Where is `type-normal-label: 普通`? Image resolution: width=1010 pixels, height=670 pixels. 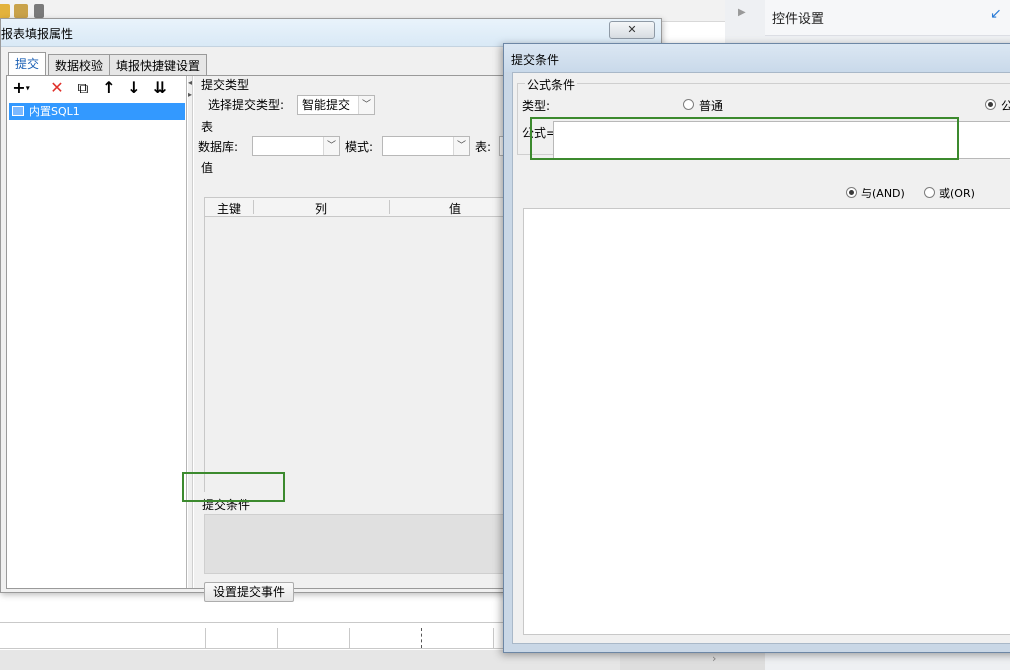 type-normal-label: 普通 is located at coordinates (711, 105).